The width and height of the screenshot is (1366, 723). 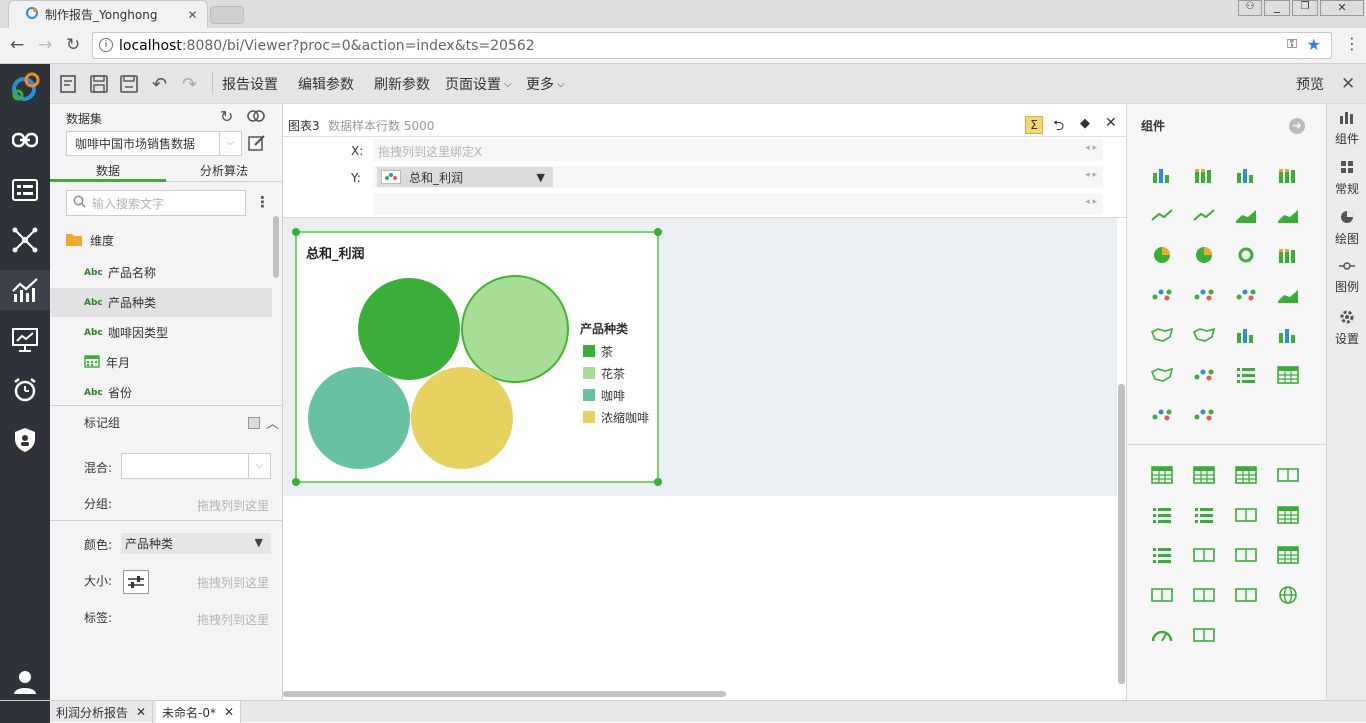 What do you see at coordinates (1346, 277) in the screenshot?
I see `side-tab-legend: 图例` at bounding box center [1346, 277].